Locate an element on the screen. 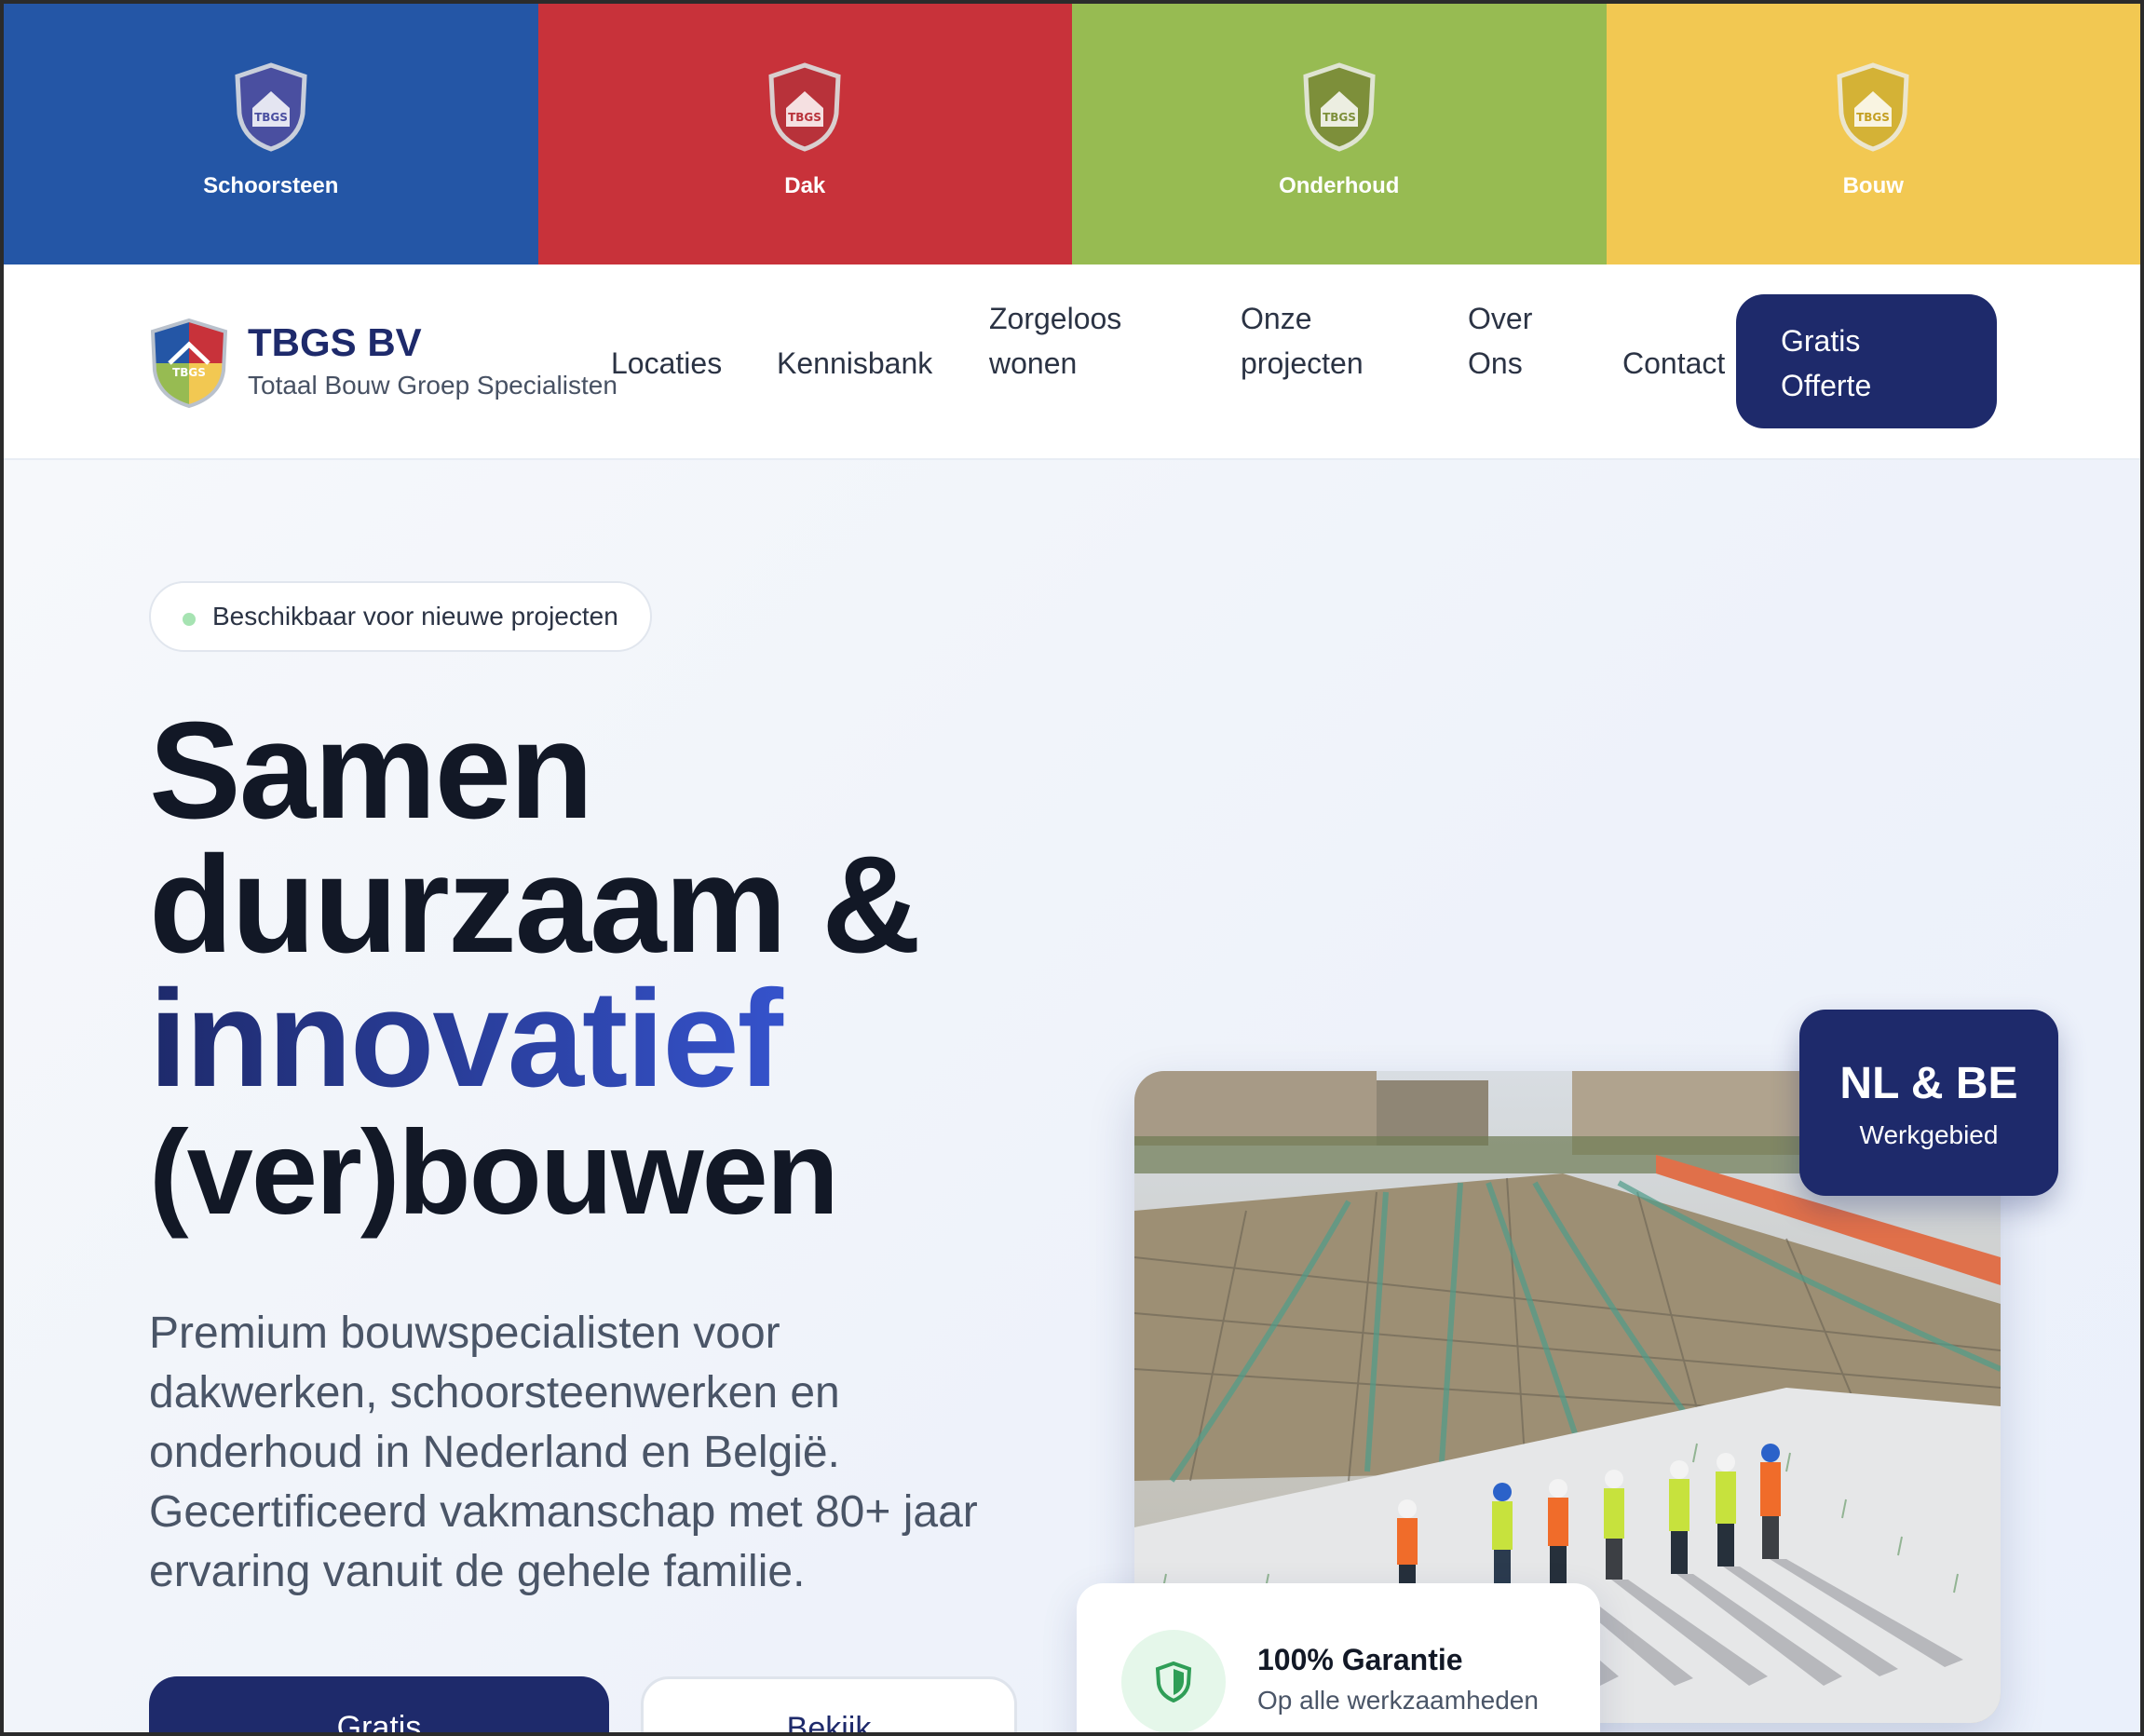 This screenshot has height=1736, width=2144. badge-text: Beschikbaar voor nieuwe projecten is located at coordinates (415, 616).